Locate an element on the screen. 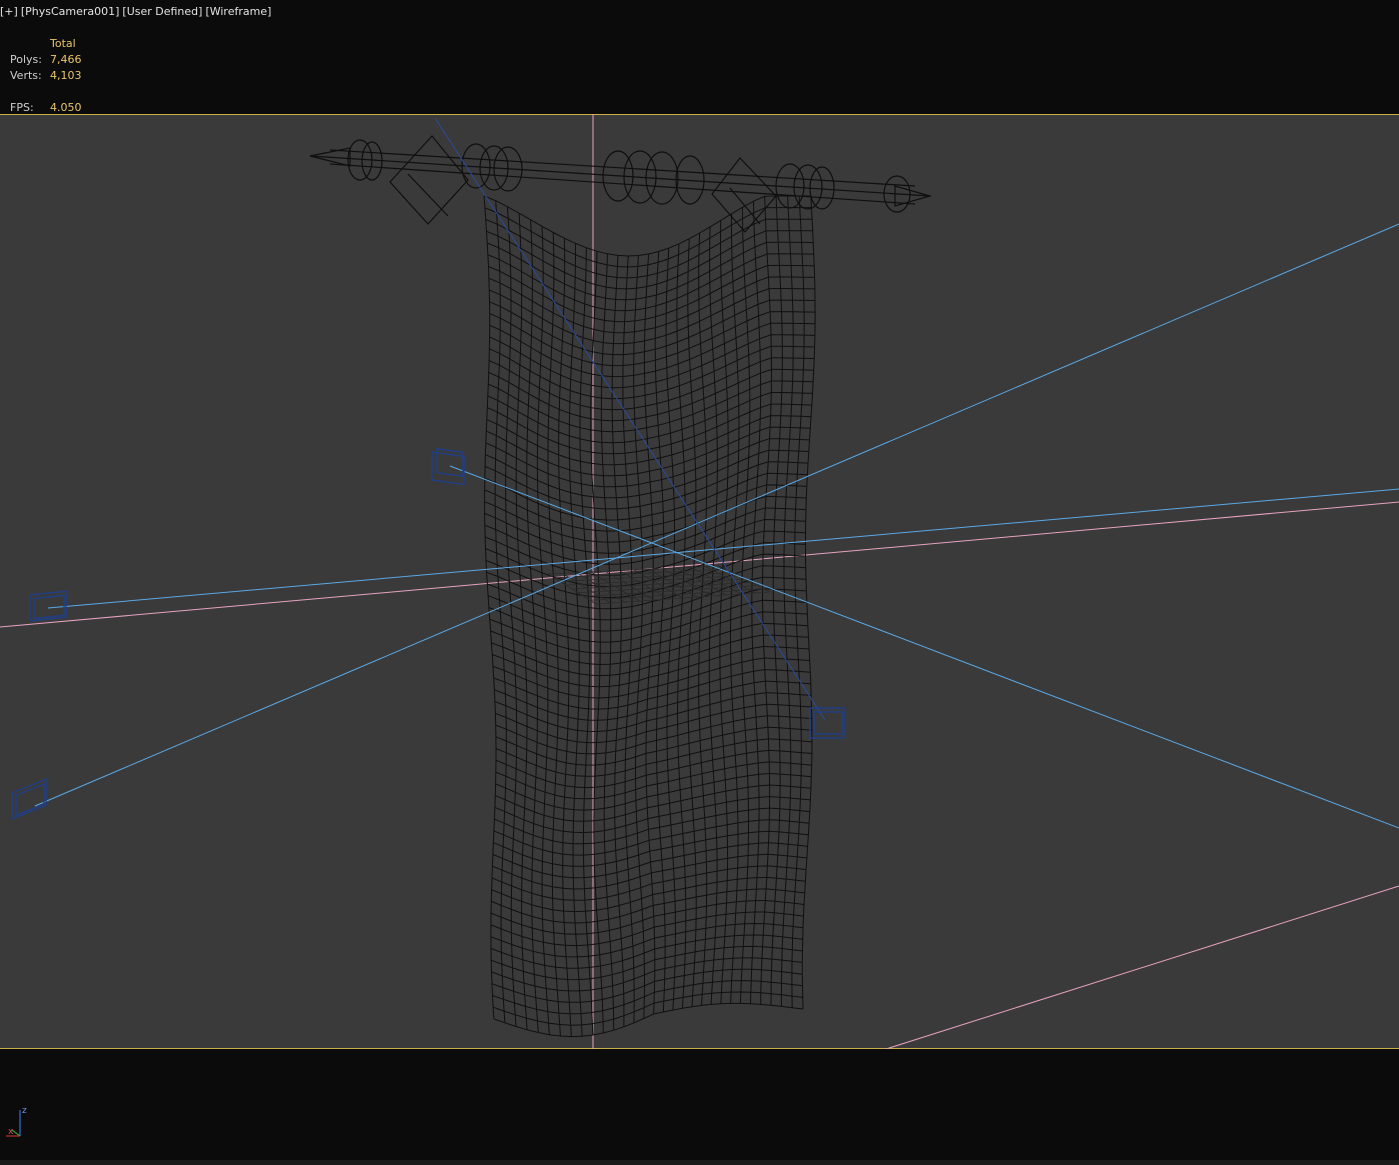 The height and width of the screenshot is (1165, 1399). camera-target-line is located at coordinates (630, 419).